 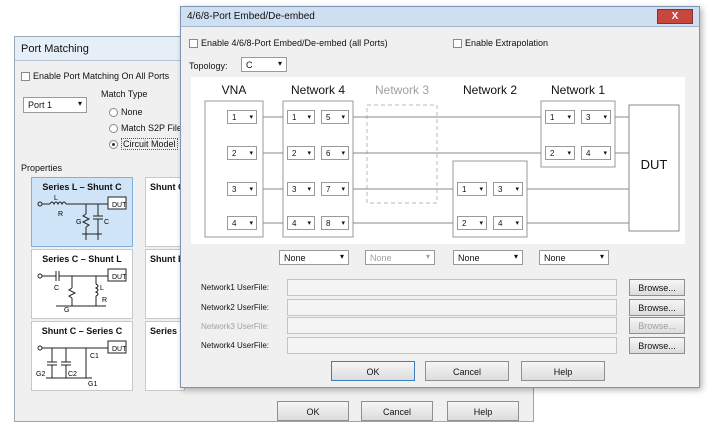 What do you see at coordinates (469, 258) in the screenshot?
I see `select-value: None` at bounding box center [469, 258].